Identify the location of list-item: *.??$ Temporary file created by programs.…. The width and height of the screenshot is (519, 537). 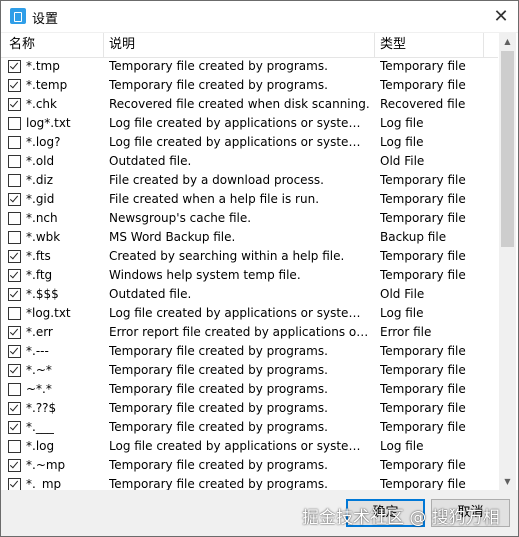
(249, 408).